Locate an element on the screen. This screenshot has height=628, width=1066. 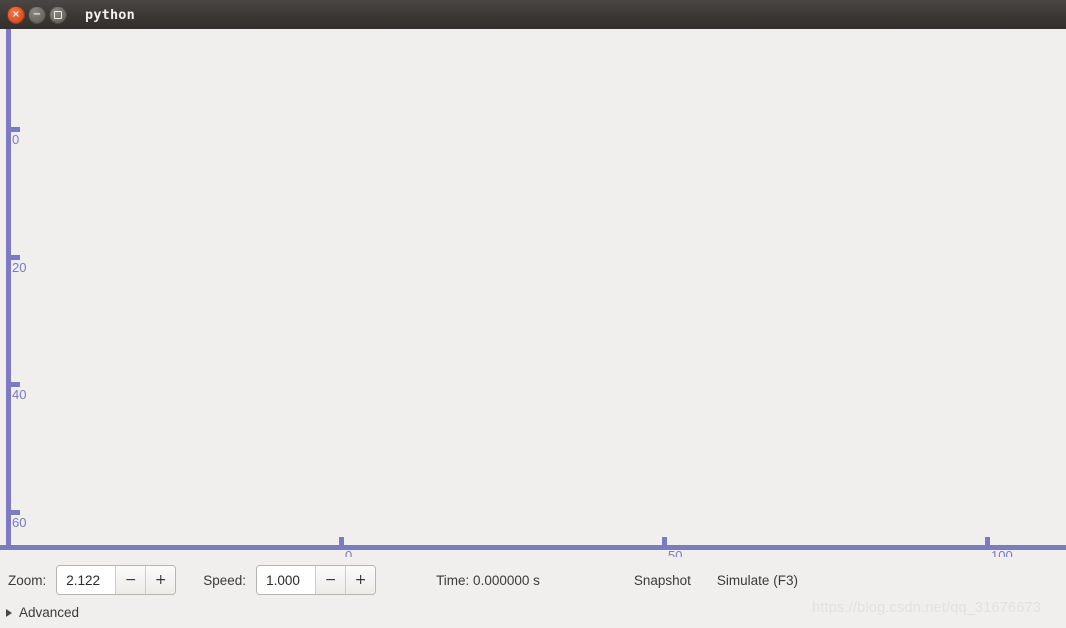
vertical-ruler-bar is located at coordinates (8, 289).